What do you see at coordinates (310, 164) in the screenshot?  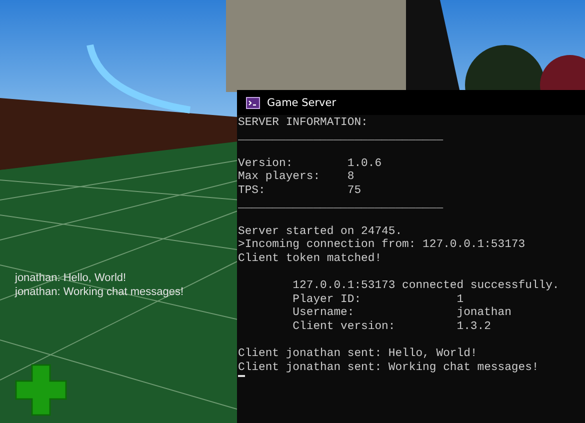 I see `console-line: Version: 1.0.6` at bounding box center [310, 164].